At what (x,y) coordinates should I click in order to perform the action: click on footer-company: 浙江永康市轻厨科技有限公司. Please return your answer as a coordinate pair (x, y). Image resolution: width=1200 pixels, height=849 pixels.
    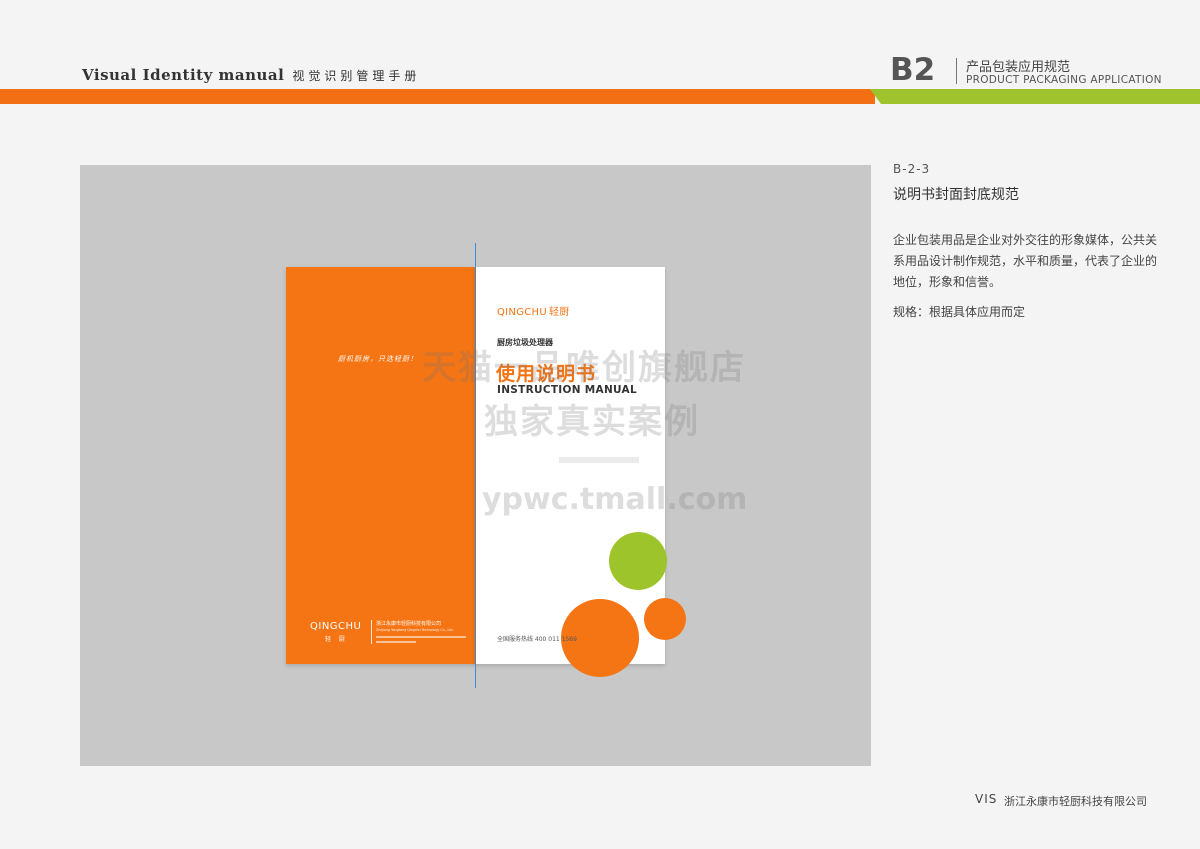
    Looking at the image, I should click on (1075, 801).